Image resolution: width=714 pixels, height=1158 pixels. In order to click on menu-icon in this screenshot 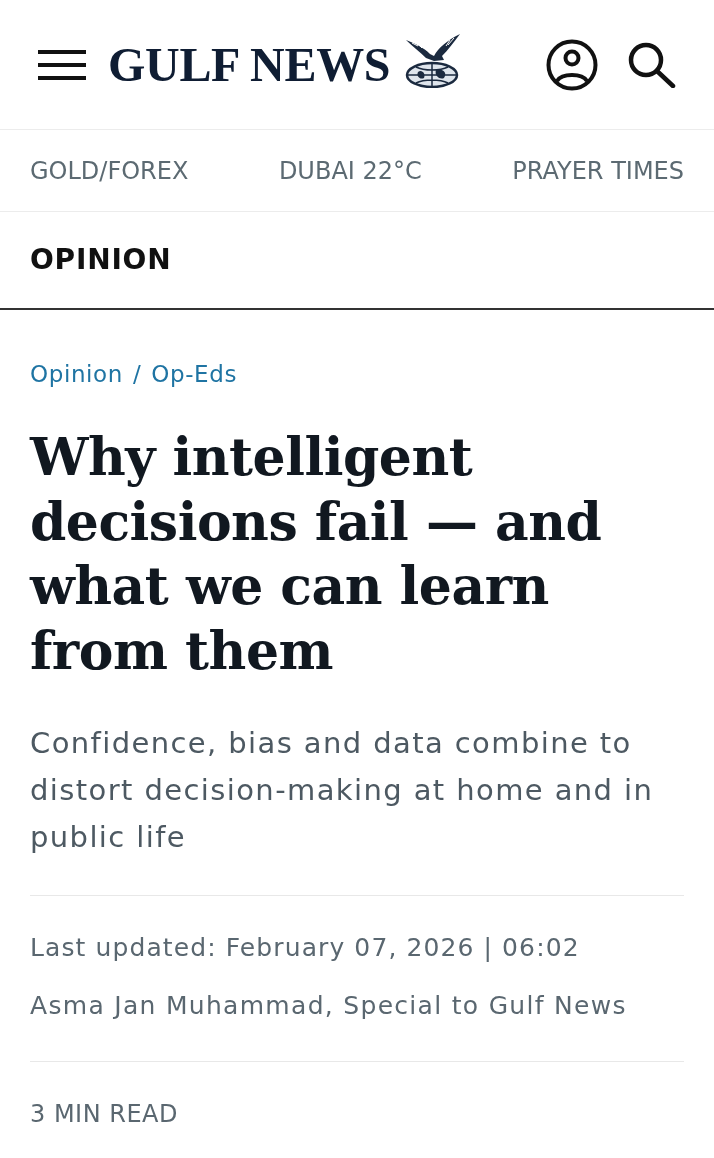, I will do `click(62, 64)`.